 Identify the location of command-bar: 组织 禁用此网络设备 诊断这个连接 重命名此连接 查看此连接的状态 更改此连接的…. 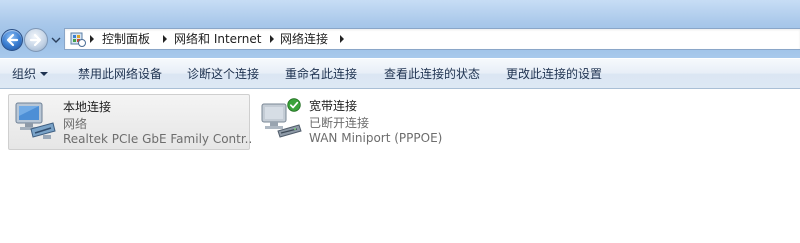
(400, 73).